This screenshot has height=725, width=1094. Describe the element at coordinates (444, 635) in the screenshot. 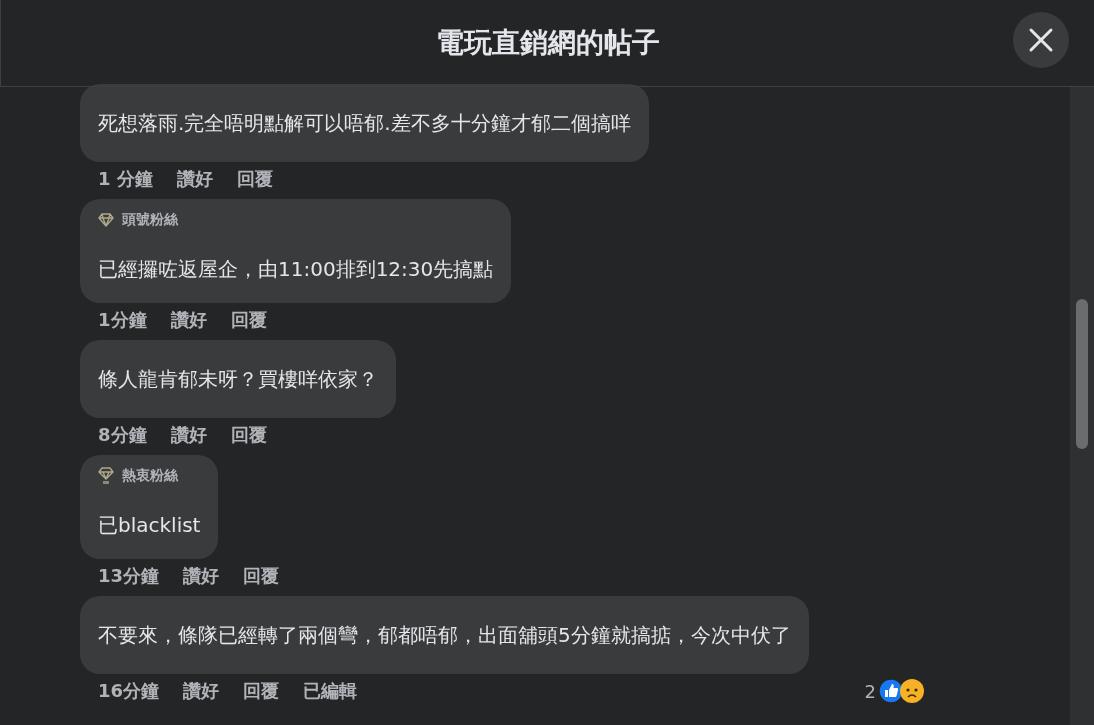

I see `comment-text: 不要來，條隊已經轉了兩個彎，郁都唔郁，出面舖頭5分鐘就搞掂，今次中伏了` at that location.